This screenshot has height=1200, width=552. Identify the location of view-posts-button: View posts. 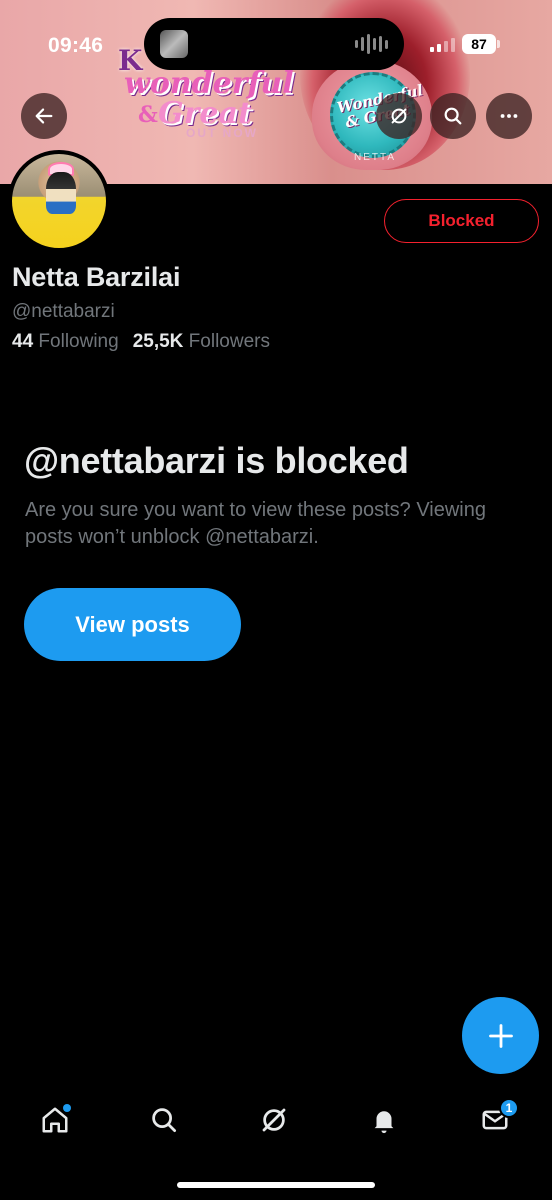
(132, 624).